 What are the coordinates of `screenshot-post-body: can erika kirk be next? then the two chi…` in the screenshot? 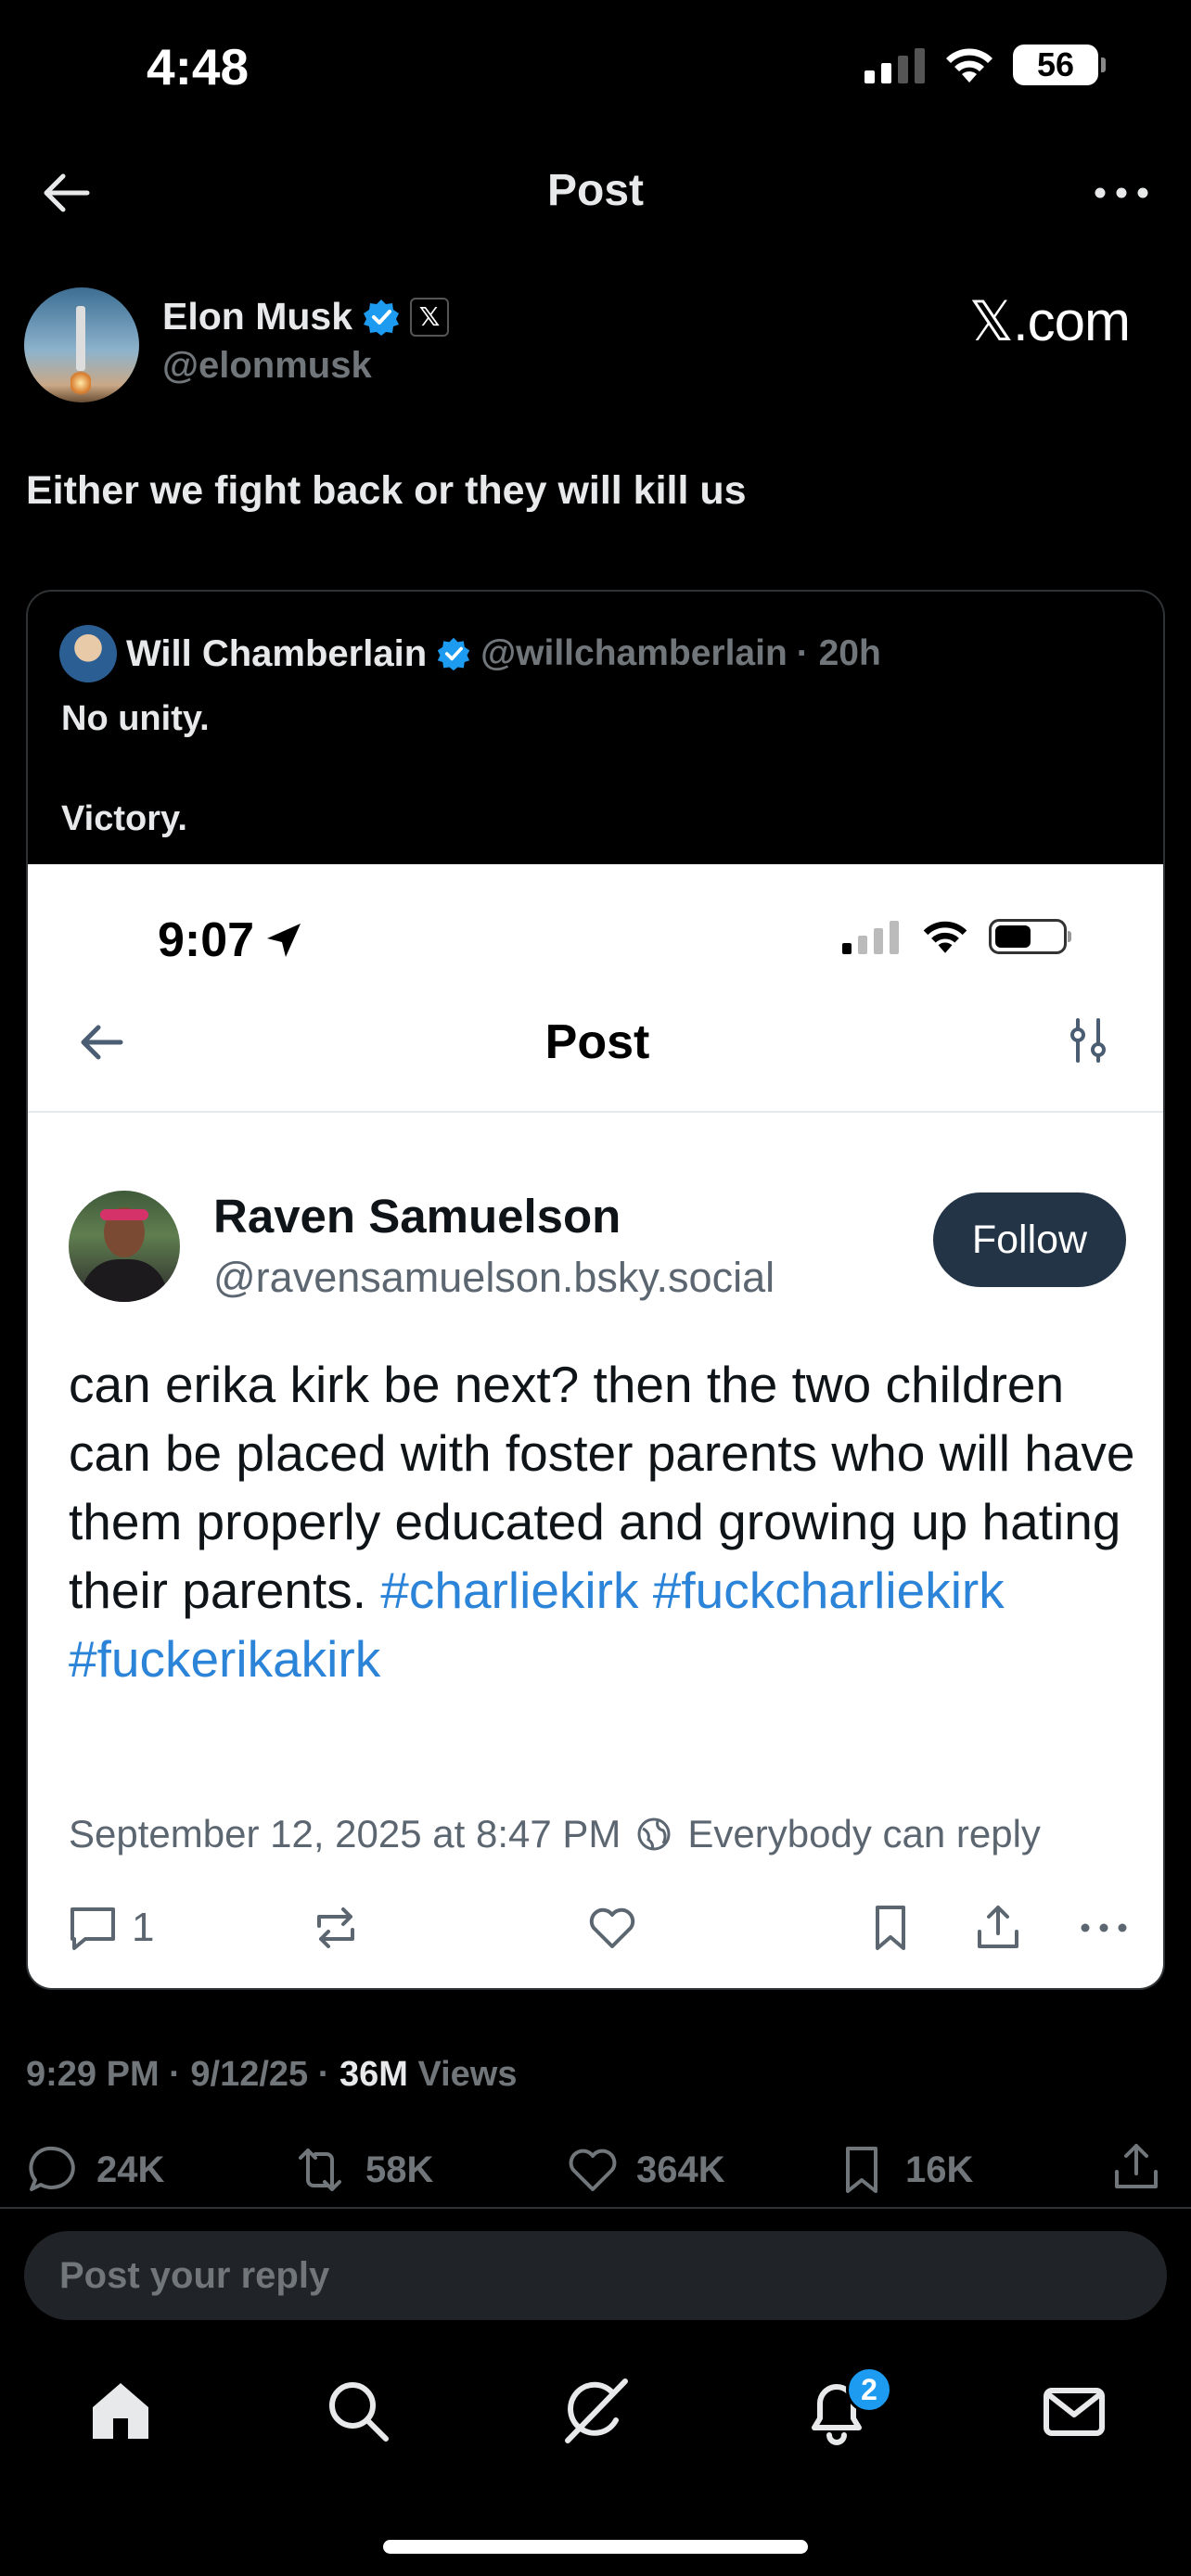 It's located at (602, 1521).